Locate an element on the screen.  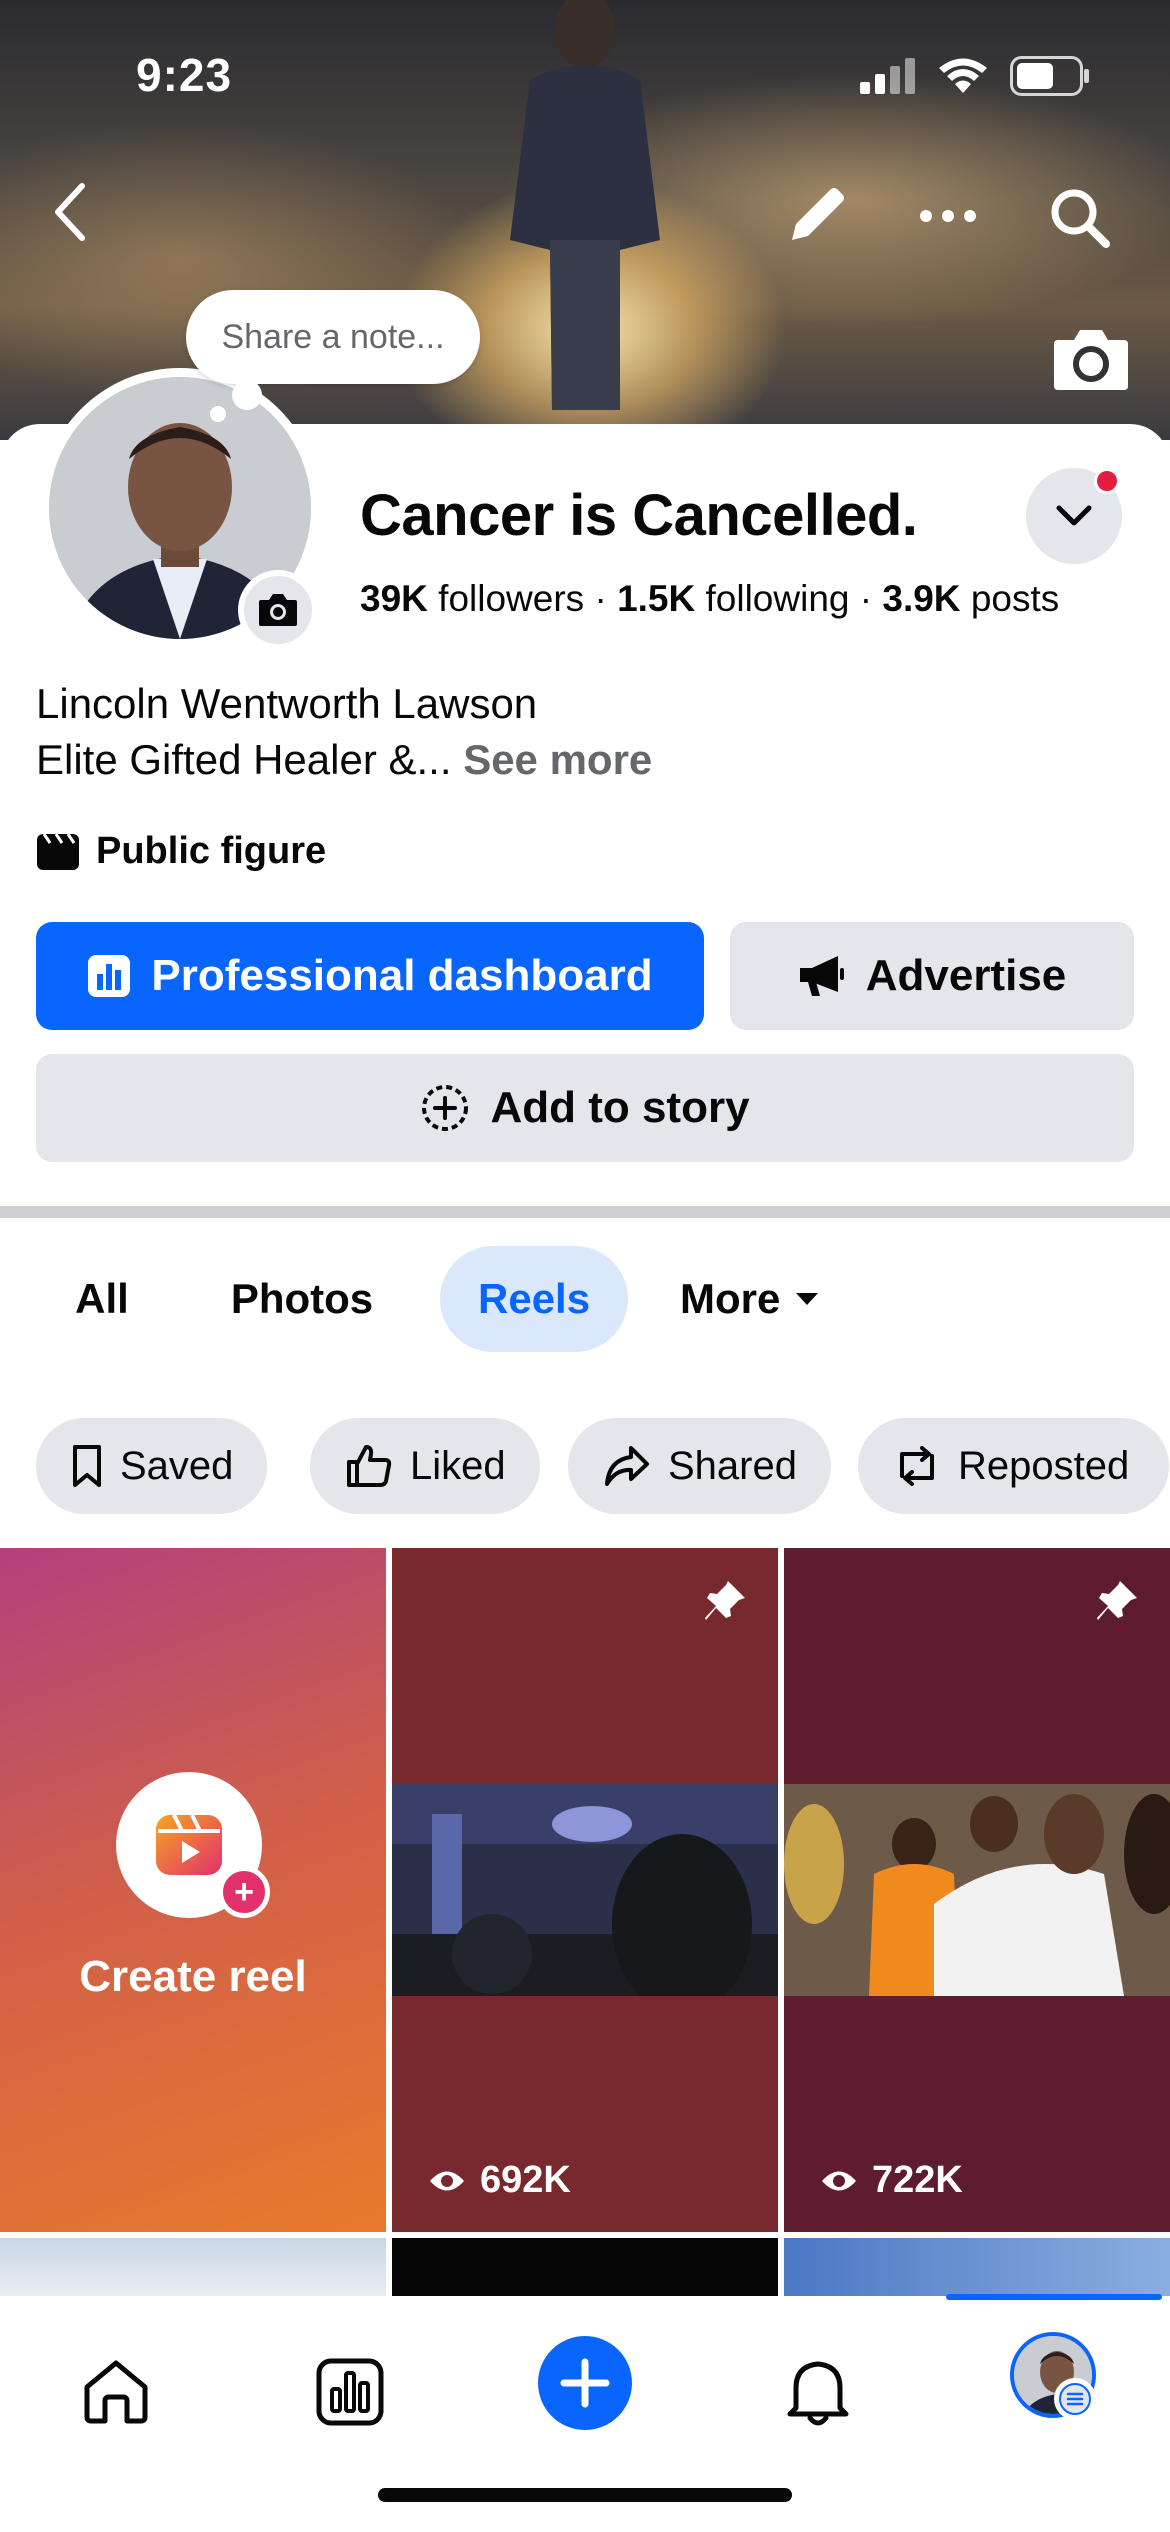
bio-line-1: Lincoln Wentworth Lawson is located at coordinates (287, 703).